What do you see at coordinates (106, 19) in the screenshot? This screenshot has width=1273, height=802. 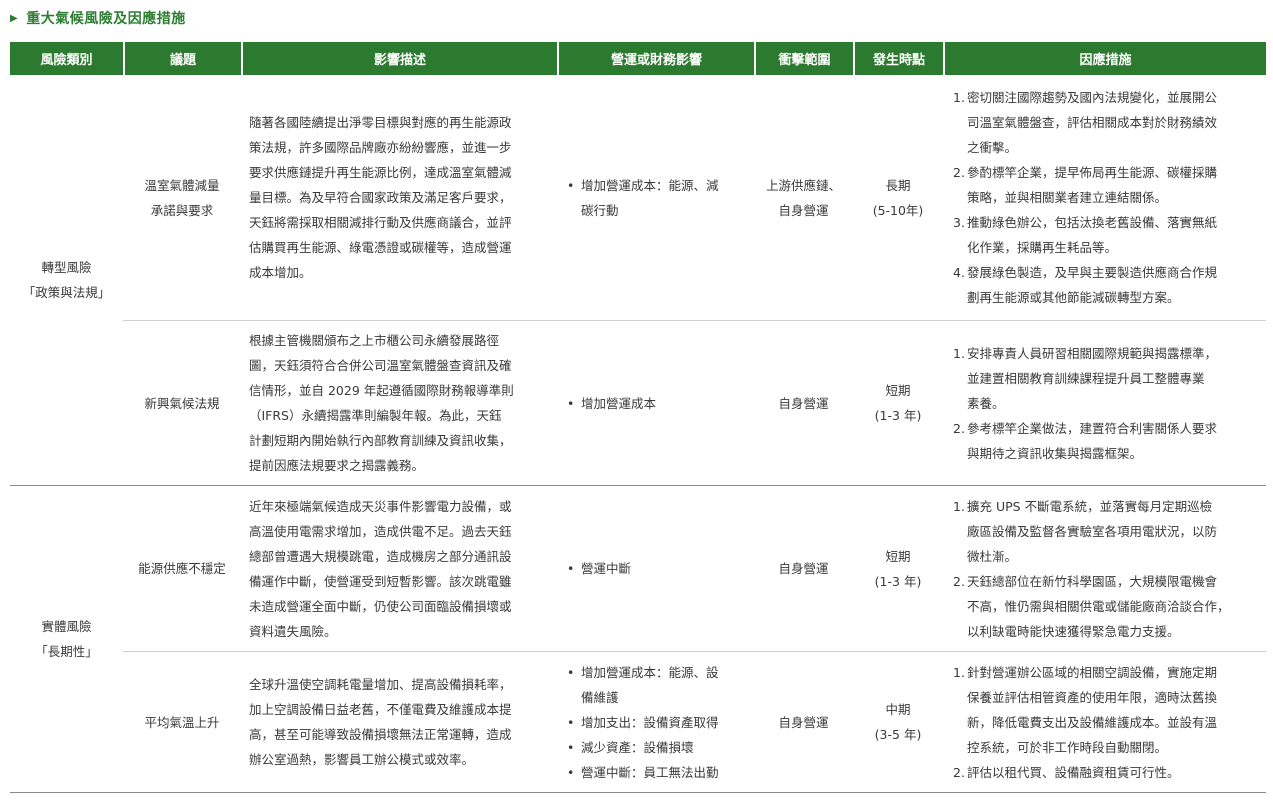 I see `section-title-text: 重大氣候風險及因應措施` at bounding box center [106, 19].